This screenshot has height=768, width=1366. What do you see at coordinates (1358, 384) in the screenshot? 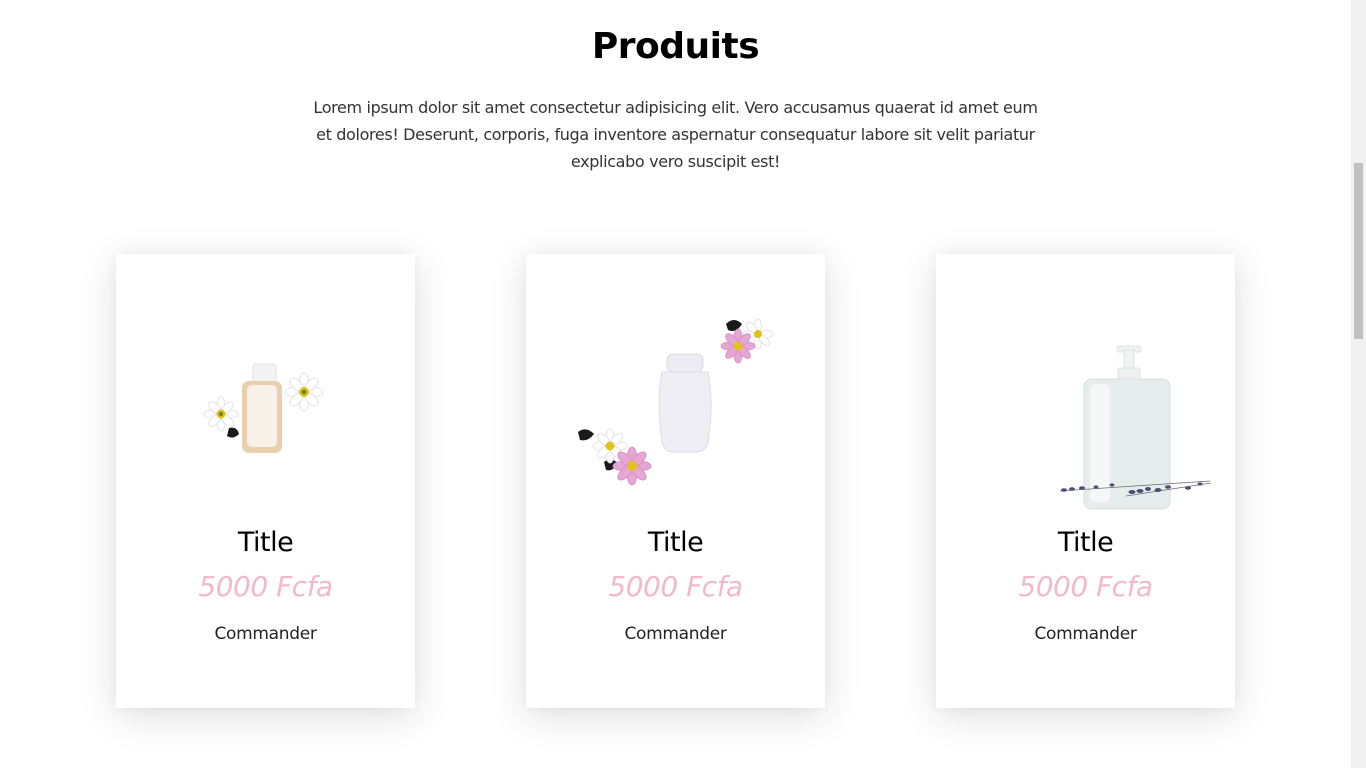
I see `vertical-scrollbar` at bounding box center [1358, 384].